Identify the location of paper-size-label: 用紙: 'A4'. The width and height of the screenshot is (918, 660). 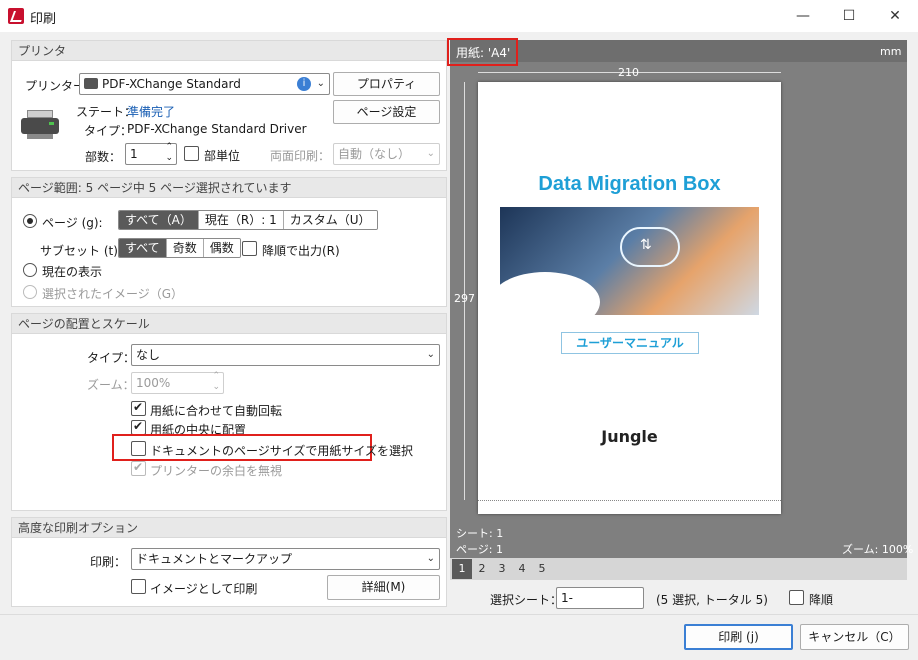
(483, 53).